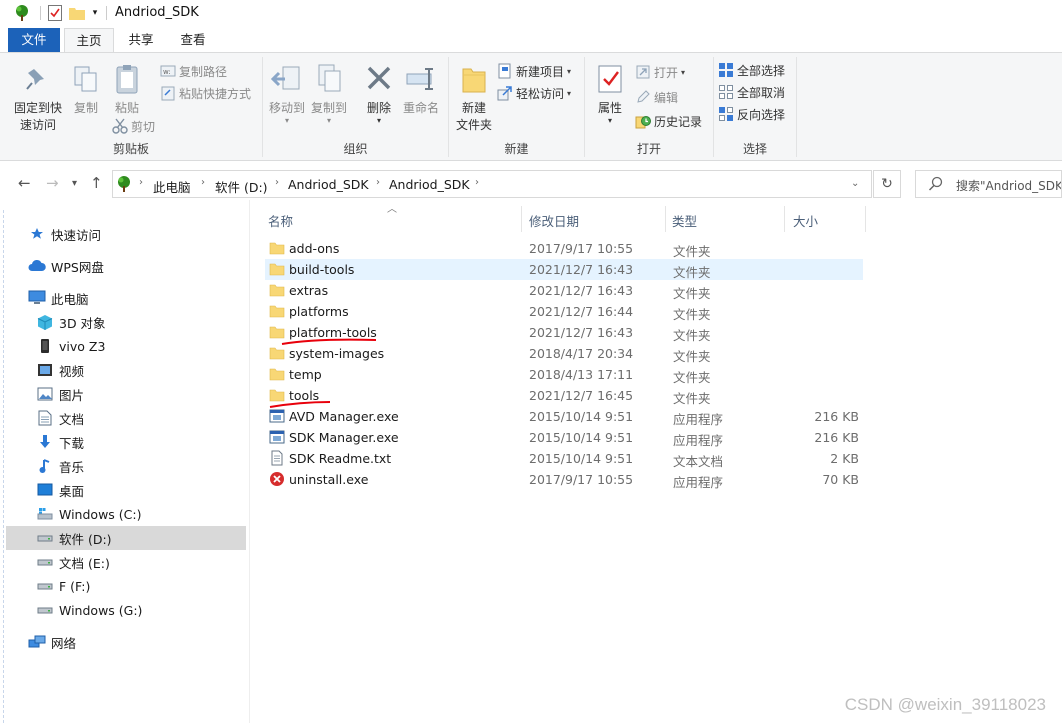 This screenshot has height=723, width=1062. I want to click on file-type: 文本文档, so click(698, 461).